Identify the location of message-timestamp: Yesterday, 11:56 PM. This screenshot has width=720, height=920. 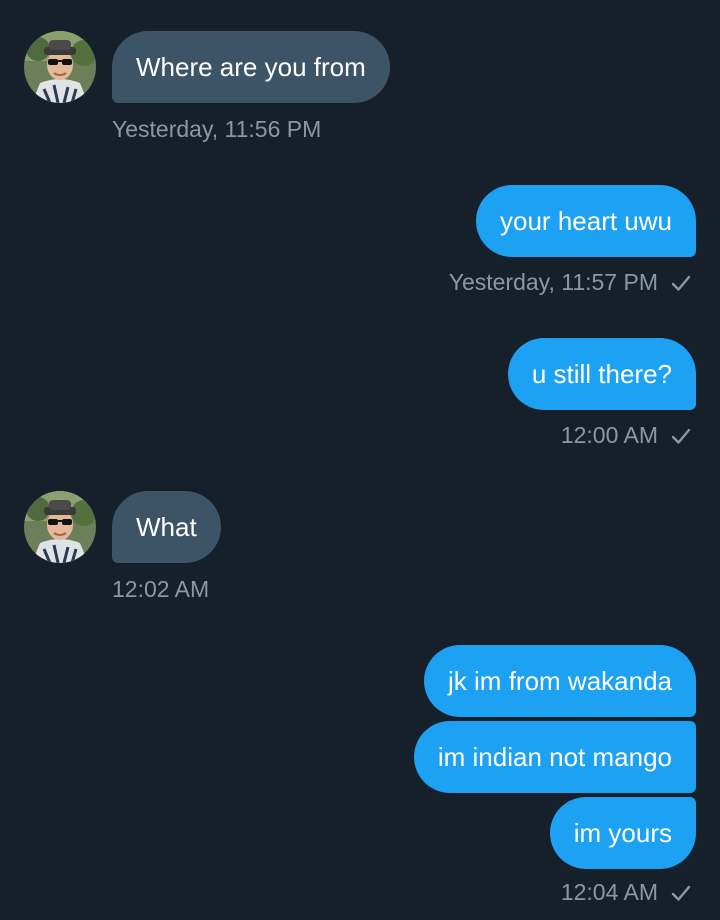
(216, 129).